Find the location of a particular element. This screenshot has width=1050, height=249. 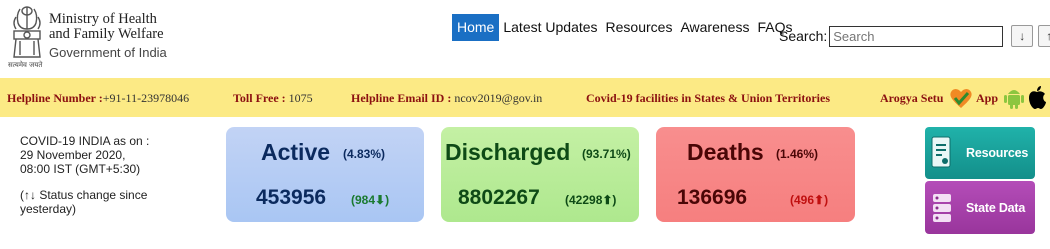

search-bar: Search: ↓ ↑ is located at coordinates (914, 36).